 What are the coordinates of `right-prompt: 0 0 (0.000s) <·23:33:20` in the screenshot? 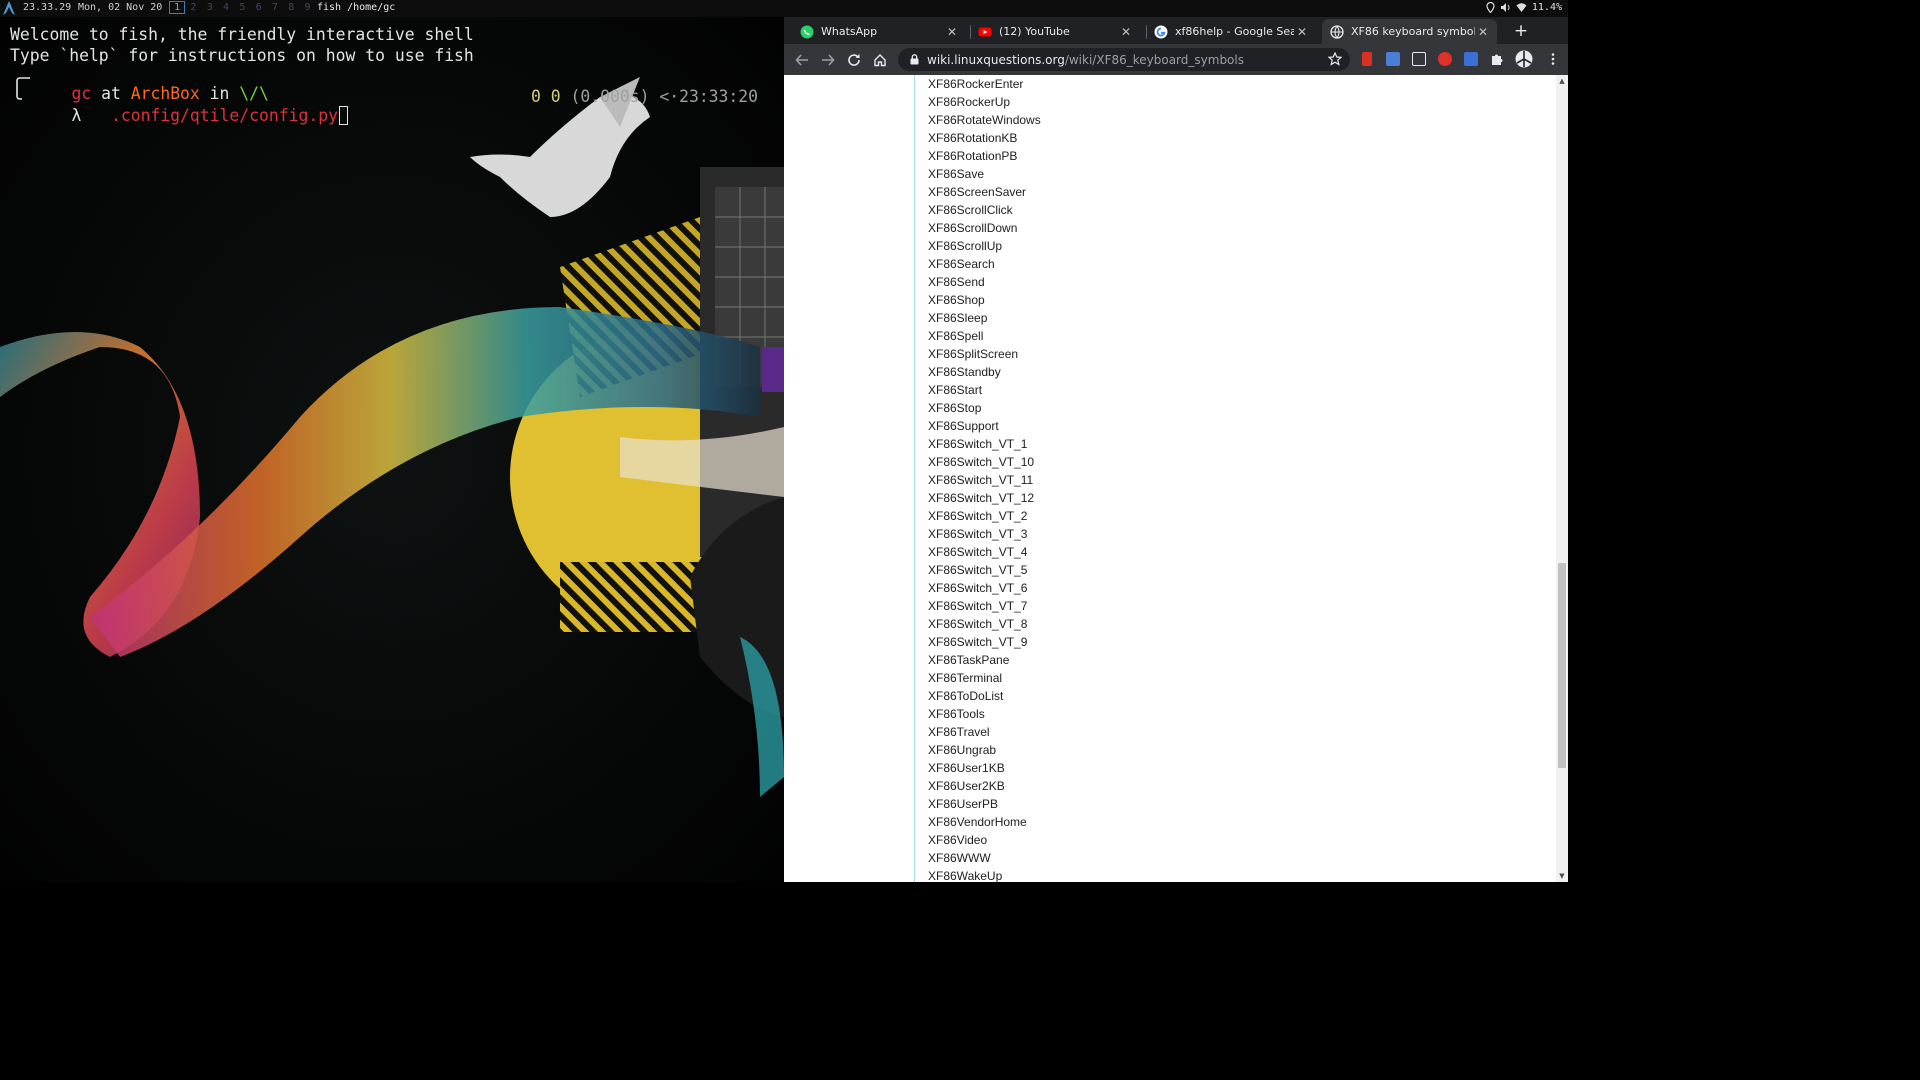 It's located at (644, 96).